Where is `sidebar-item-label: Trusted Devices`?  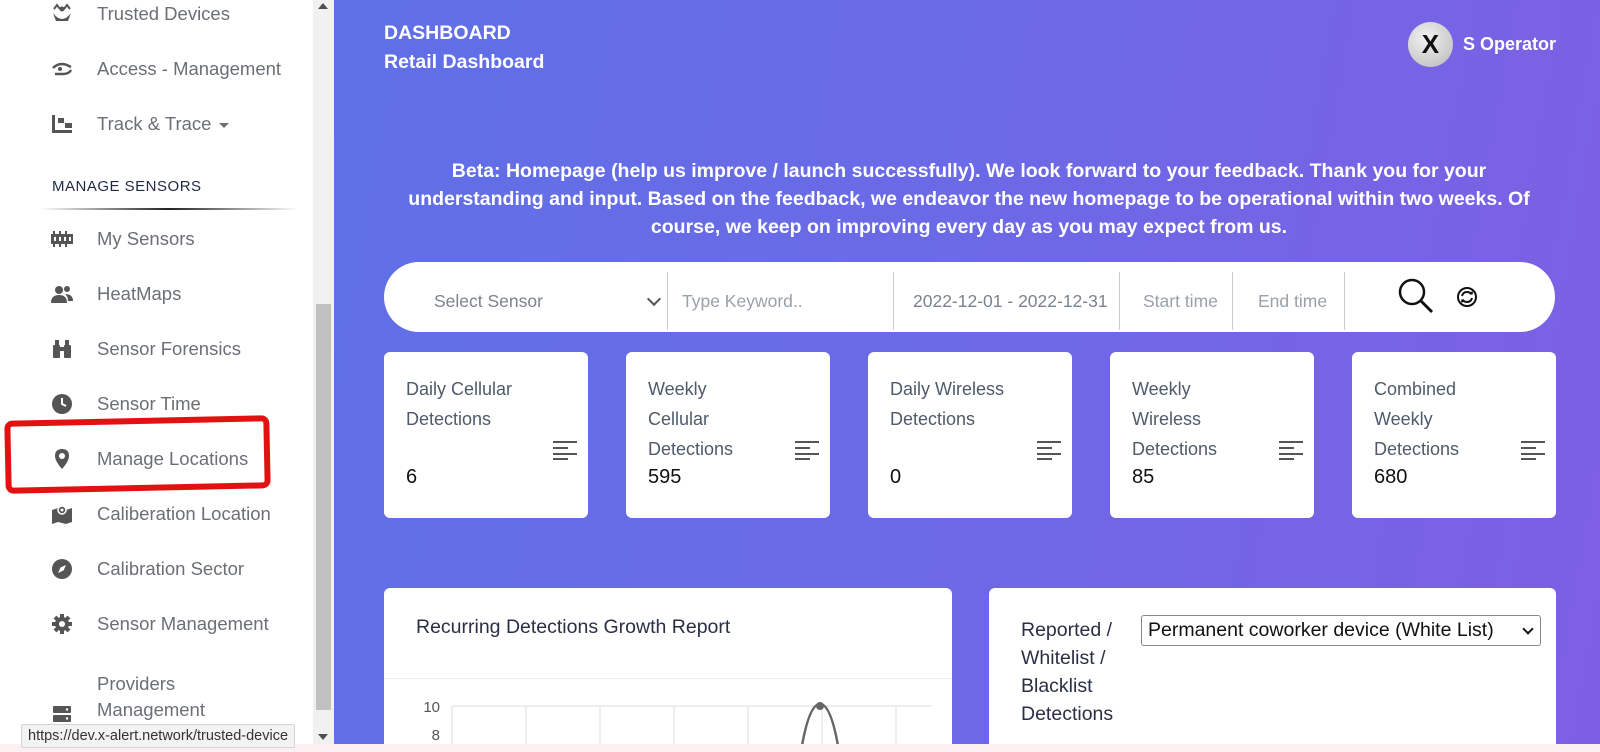 sidebar-item-label: Trusted Devices is located at coordinates (163, 13).